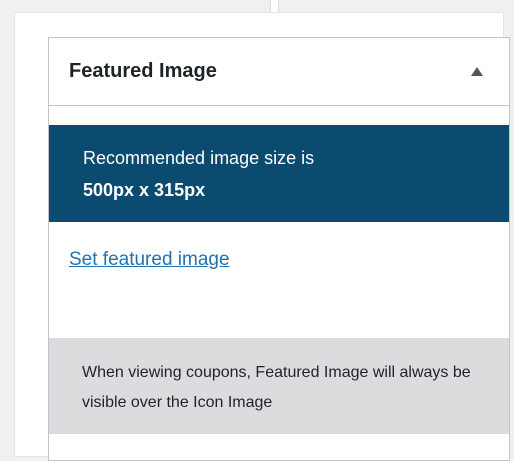  What do you see at coordinates (274, 6) in the screenshot?
I see `panel-divider` at bounding box center [274, 6].